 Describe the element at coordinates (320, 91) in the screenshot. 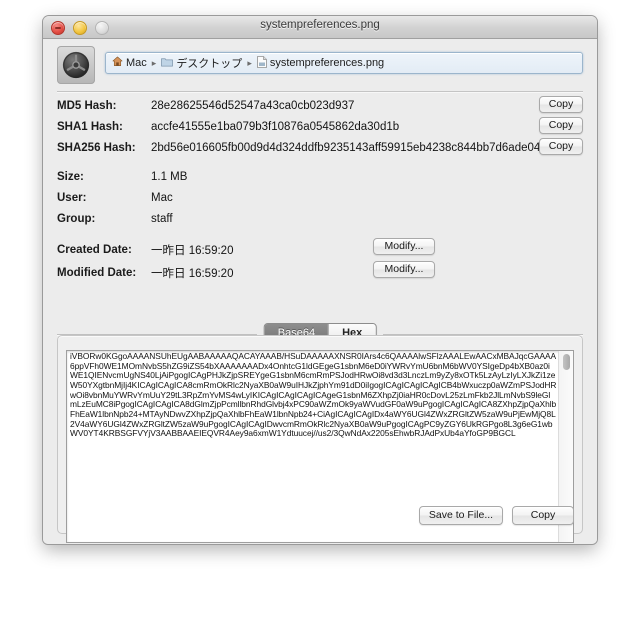

I see `divider-top` at that location.